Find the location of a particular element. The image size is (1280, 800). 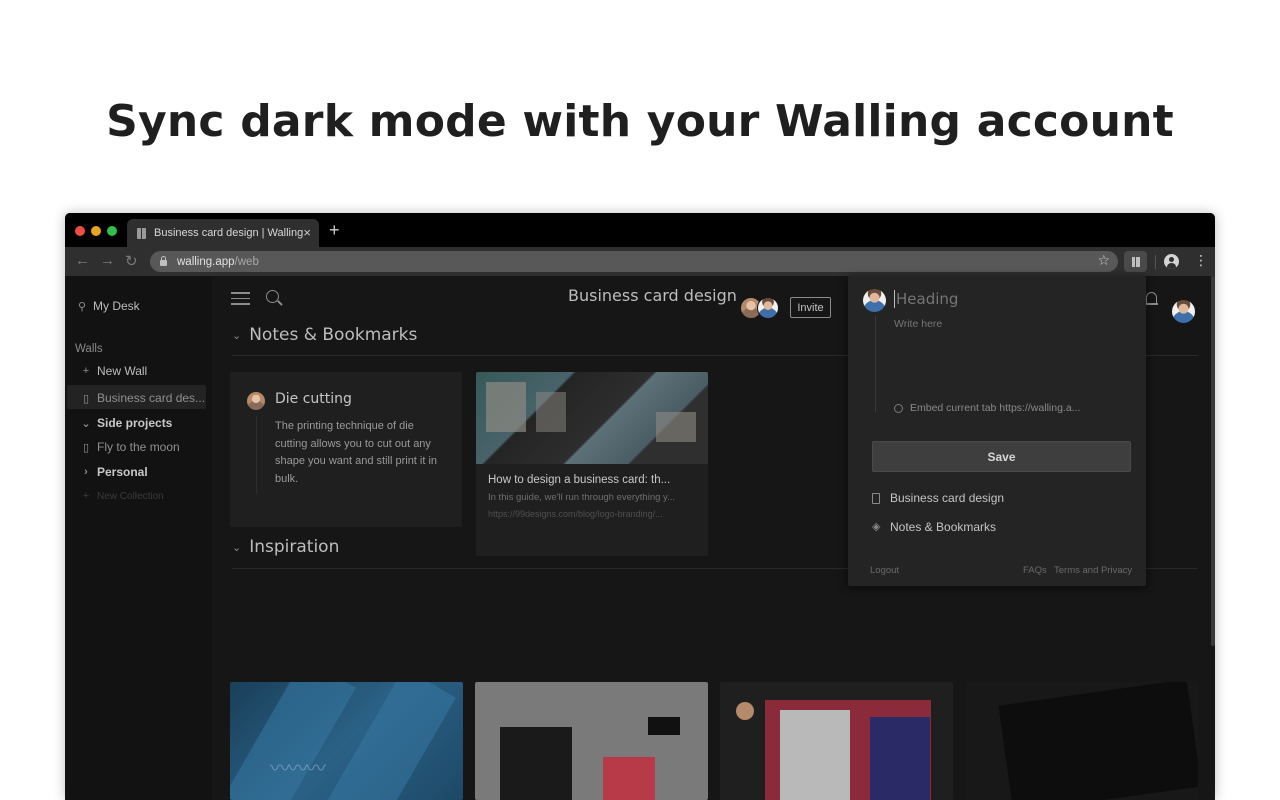

new-wall-button: + New Wall is located at coordinates (113, 371).